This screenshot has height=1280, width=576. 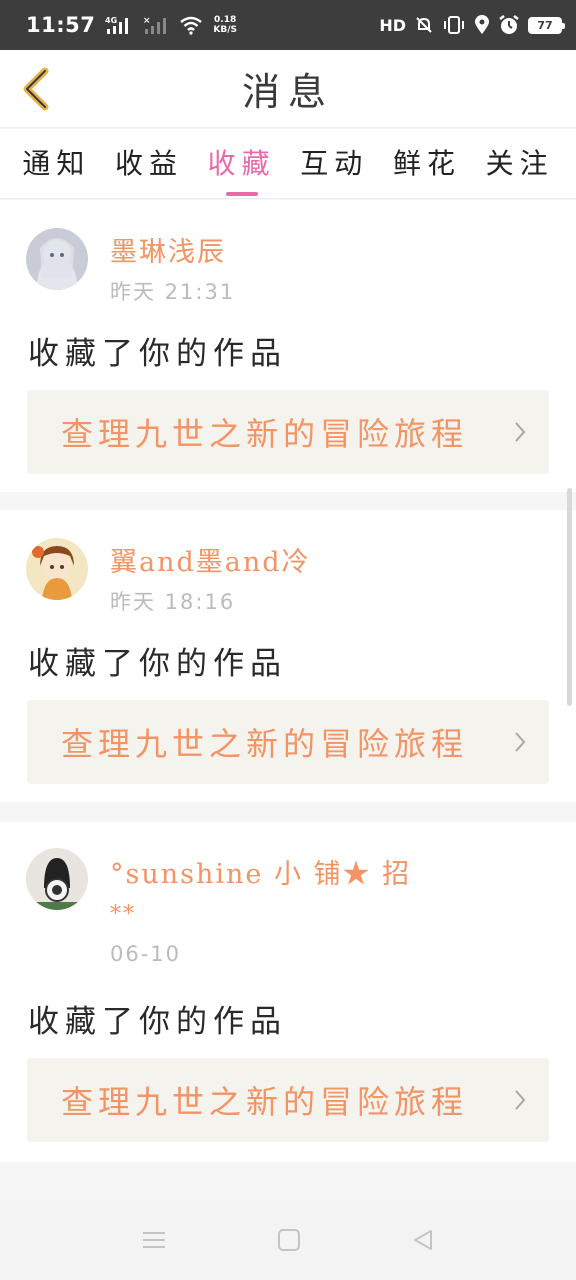 What do you see at coordinates (482, 24) in the screenshot?
I see `location-icon` at bounding box center [482, 24].